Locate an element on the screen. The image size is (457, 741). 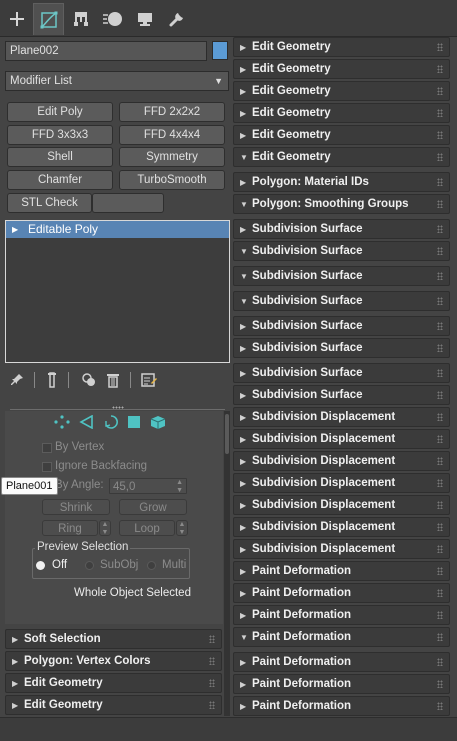
scrollbar-thumb is located at coordinates (227, 434).